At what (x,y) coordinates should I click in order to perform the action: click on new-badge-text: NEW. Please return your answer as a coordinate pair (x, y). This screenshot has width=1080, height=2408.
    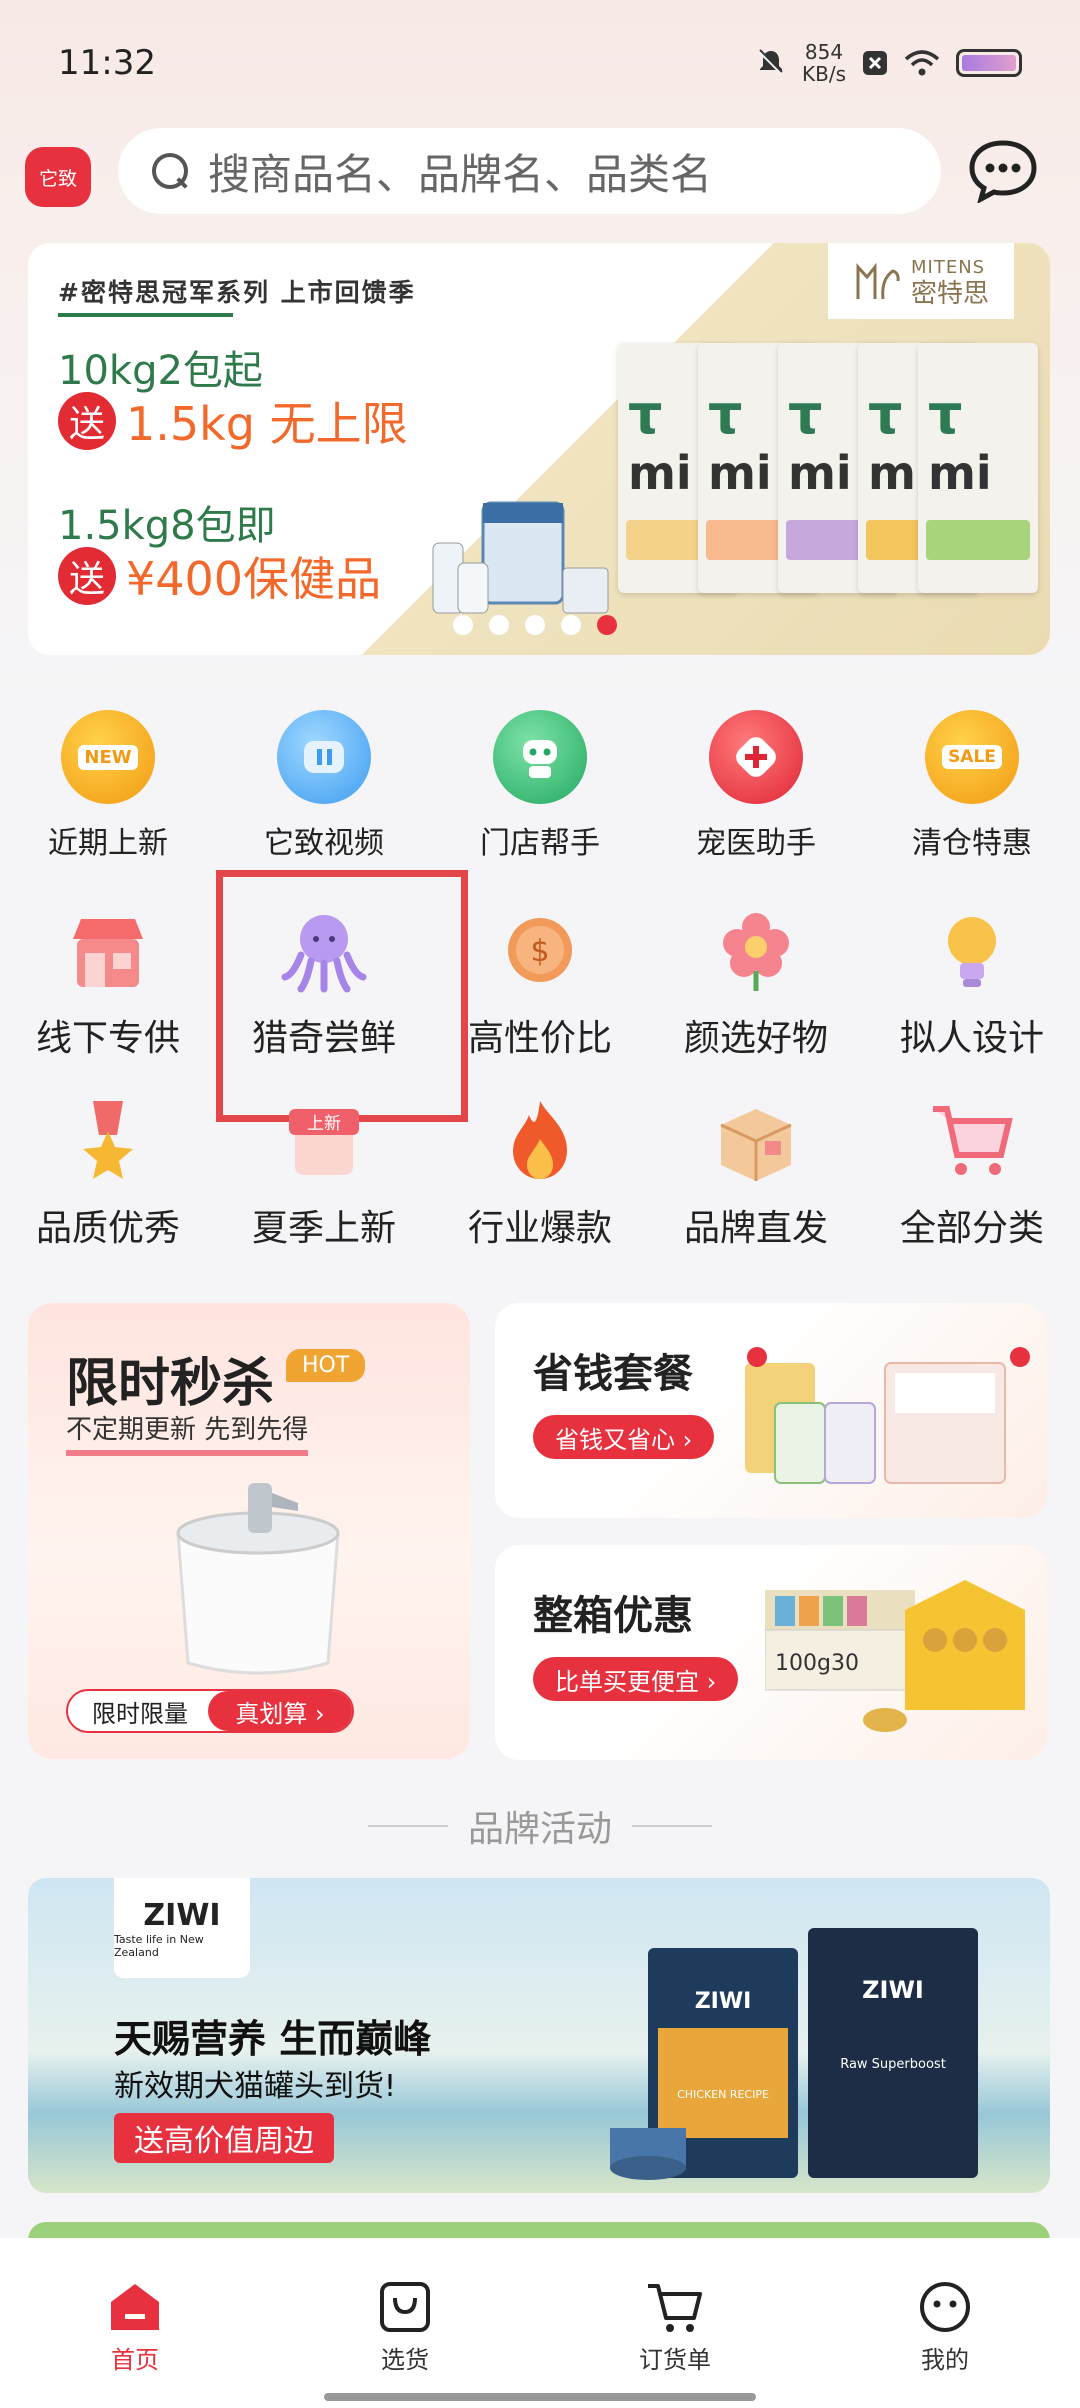
    Looking at the image, I should click on (108, 757).